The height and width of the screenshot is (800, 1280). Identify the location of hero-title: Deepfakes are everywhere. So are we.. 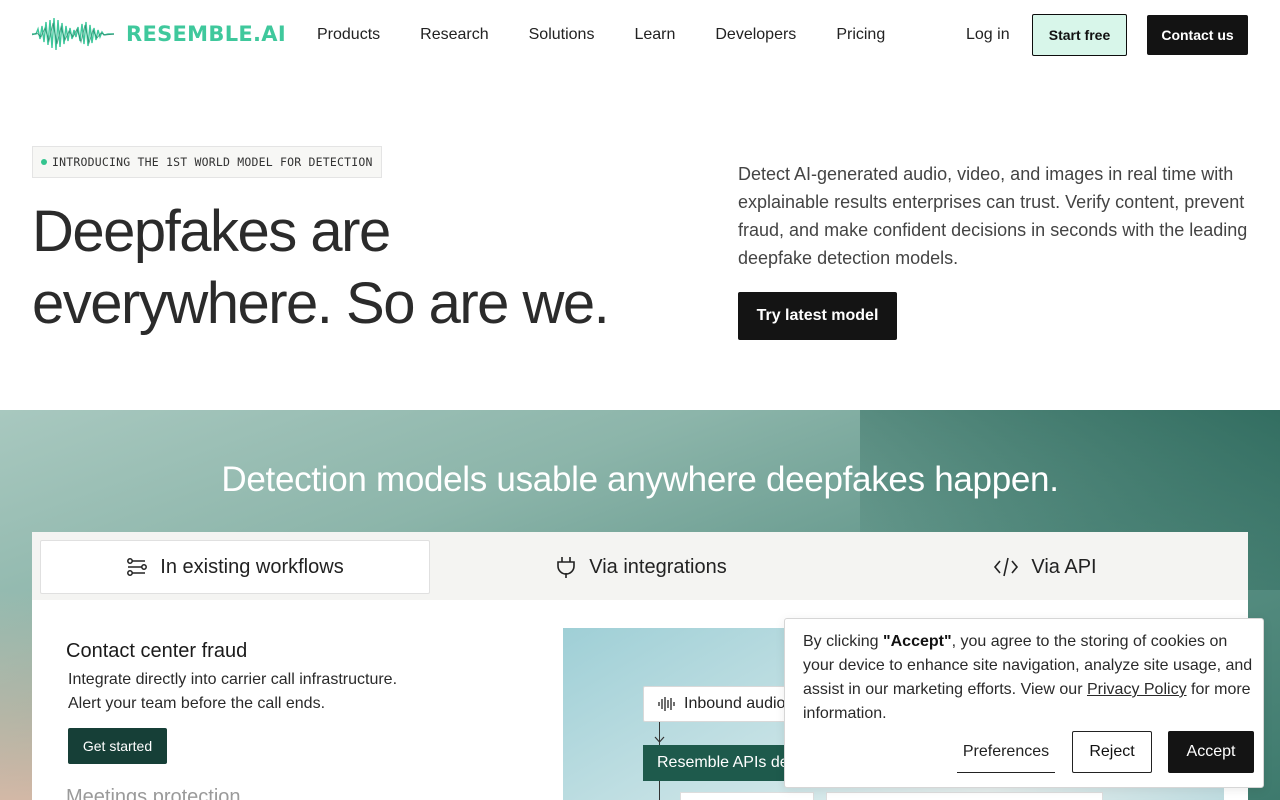
(352, 268).